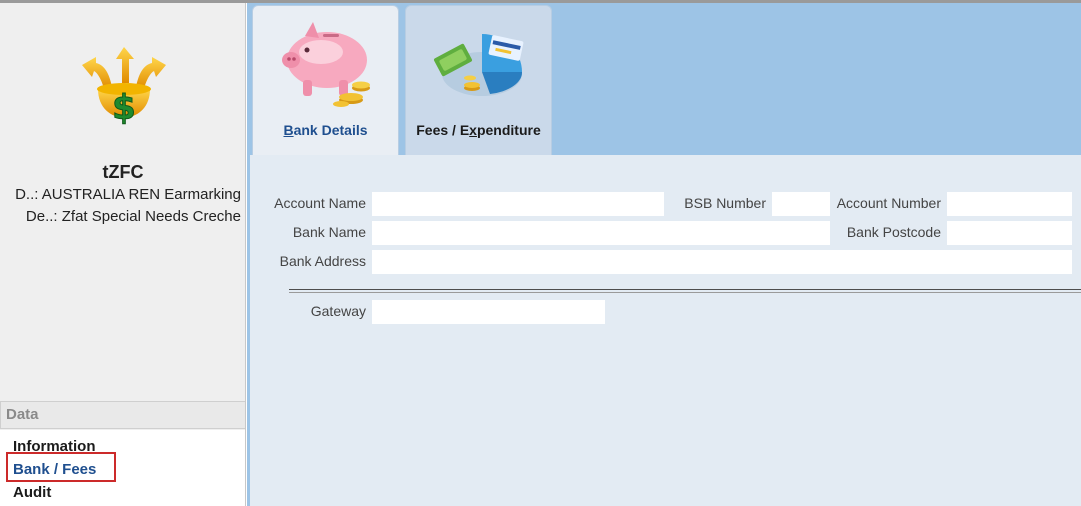 This screenshot has width=1081, height=506. I want to click on bank-postcode-field, so click(1009, 233).